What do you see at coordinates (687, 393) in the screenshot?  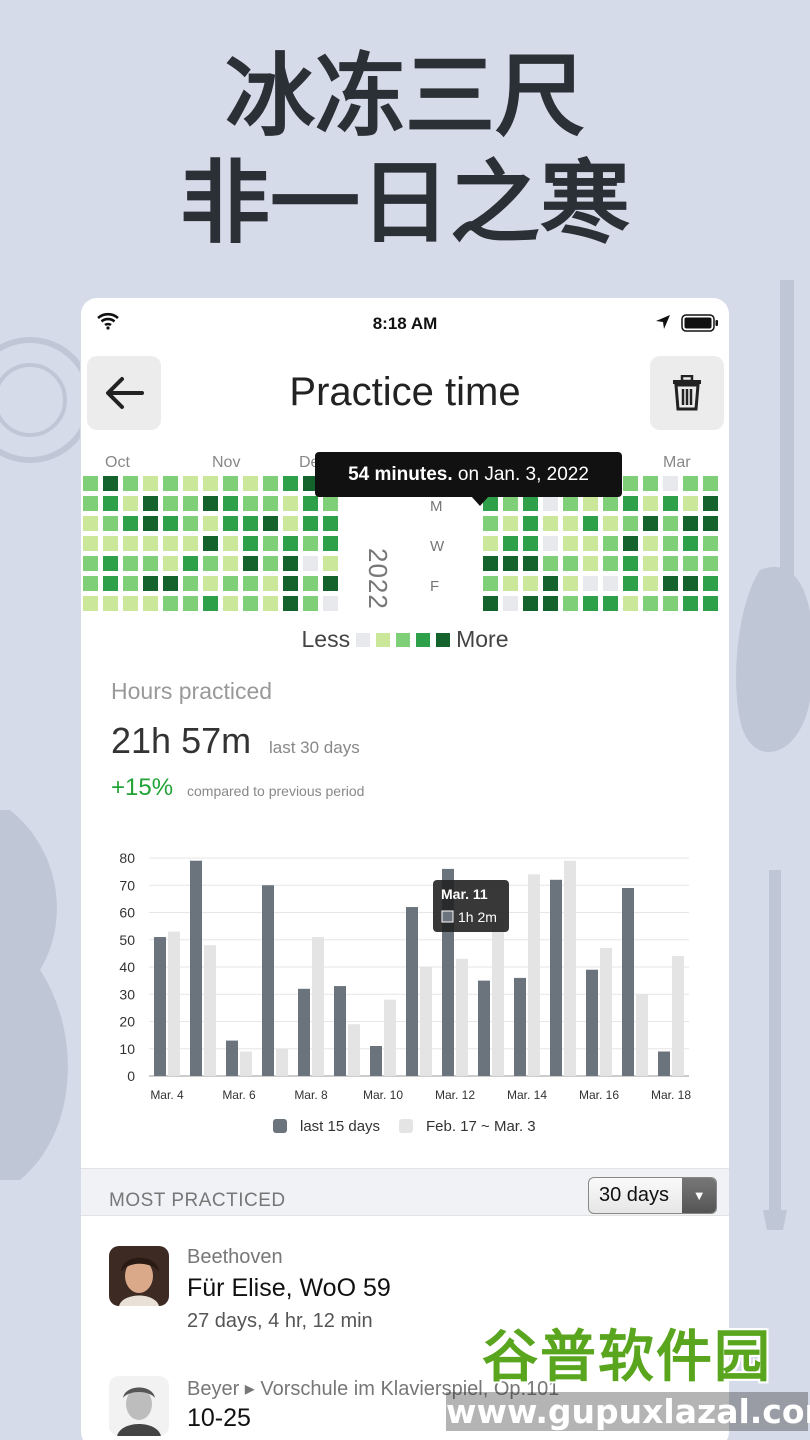 I see `delete-button` at bounding box center [687, 393].